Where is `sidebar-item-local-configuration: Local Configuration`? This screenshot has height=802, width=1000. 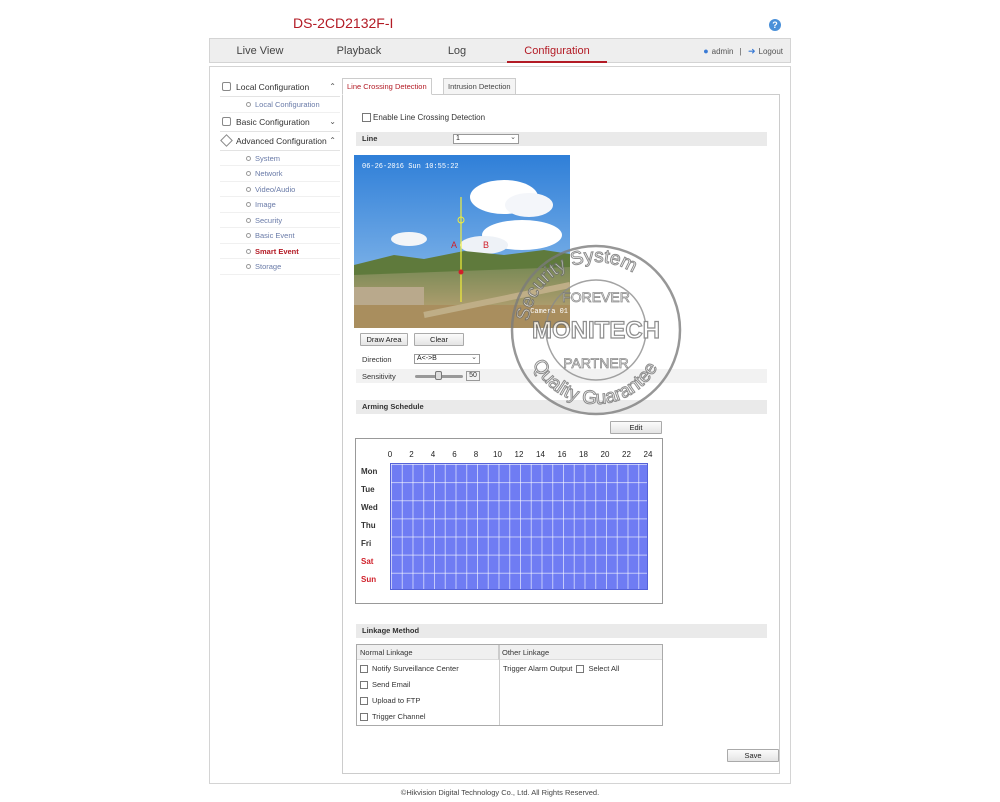
sidebar-item-local-configuration: Local Configuration is located at coordinates (280, 105).